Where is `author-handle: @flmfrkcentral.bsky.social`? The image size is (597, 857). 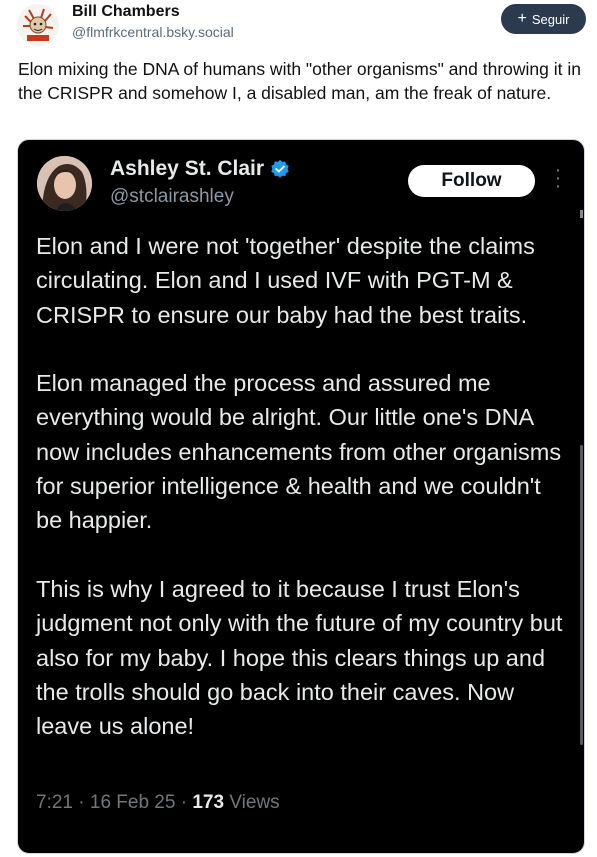 author-handle: @flmfrkcentral.bsky.social is located at coordinates (153, 32).